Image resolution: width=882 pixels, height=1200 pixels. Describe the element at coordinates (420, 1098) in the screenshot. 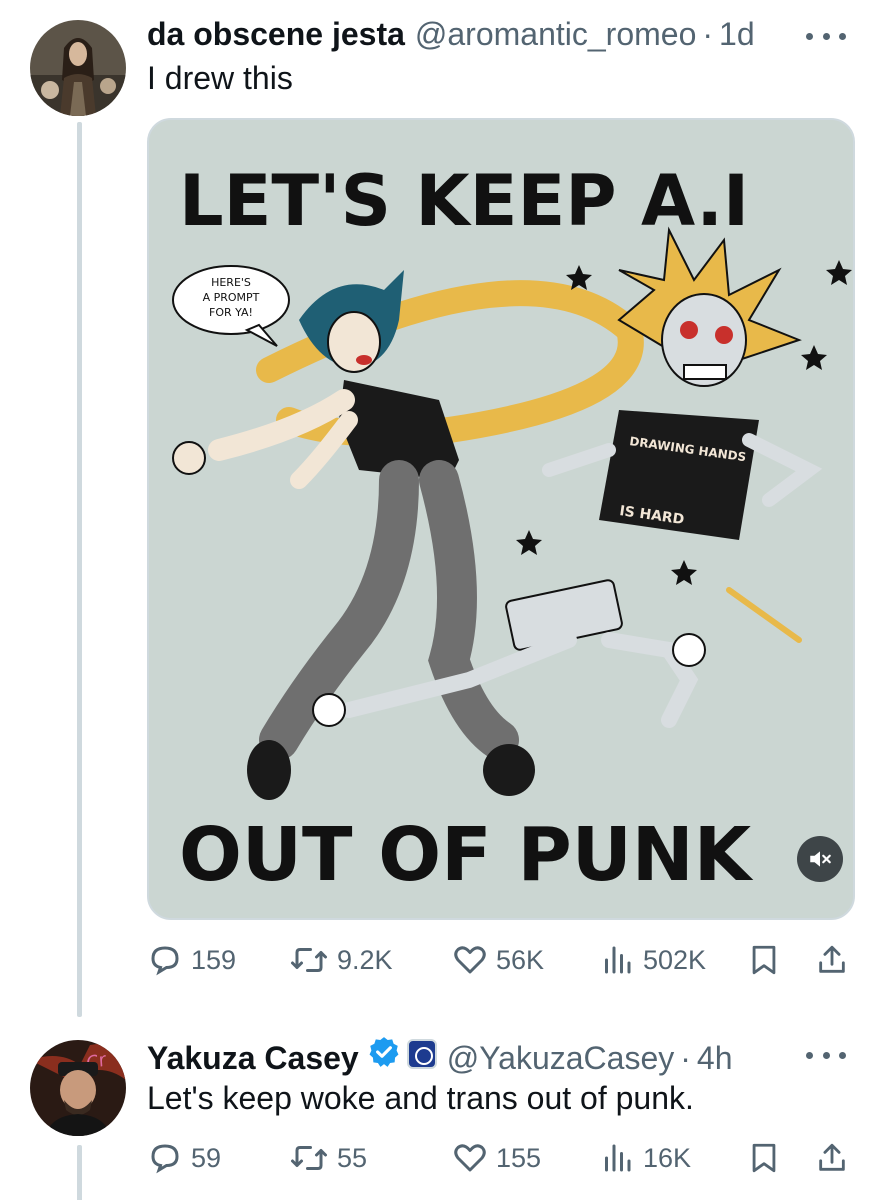

I see `tweet-text: Let's keep woke and trans out of punk.` at that location.